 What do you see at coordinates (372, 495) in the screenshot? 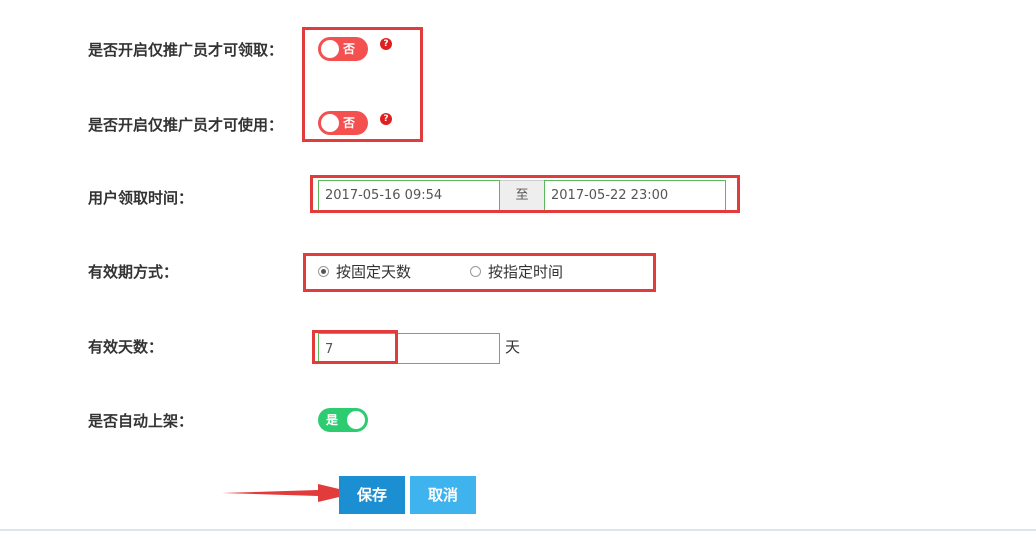
I see `save-button: 保存` at bounding box center [372, 495].